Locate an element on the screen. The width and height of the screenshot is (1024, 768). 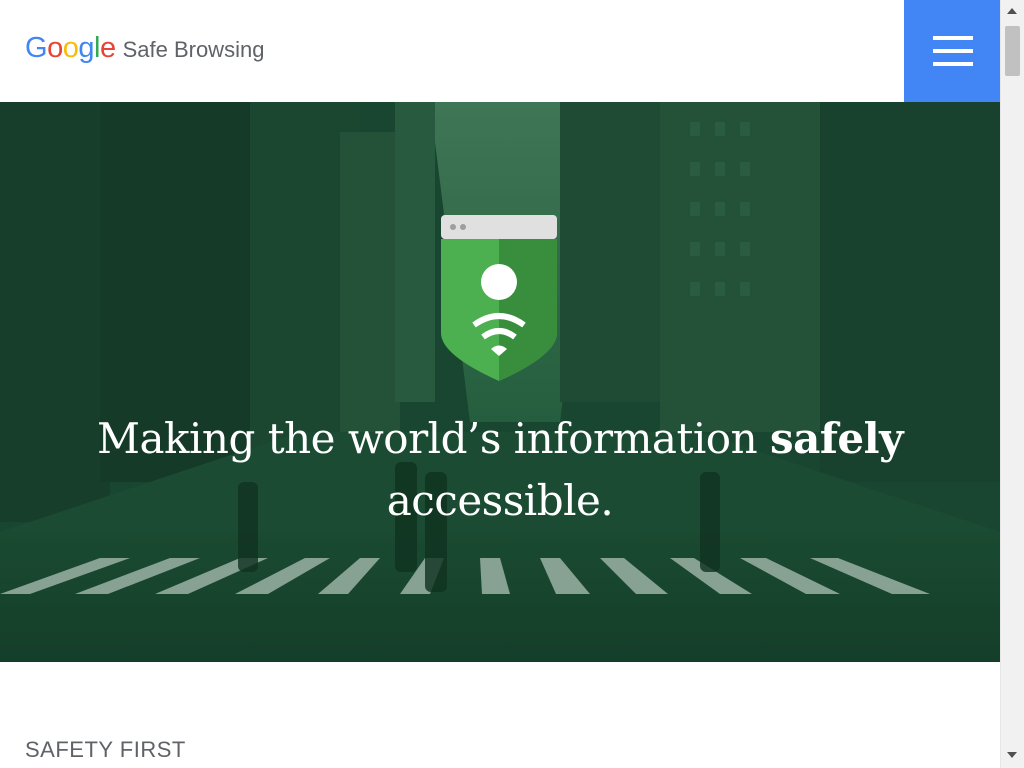
google-wordmark: Google is located at coordinates (70, 48).